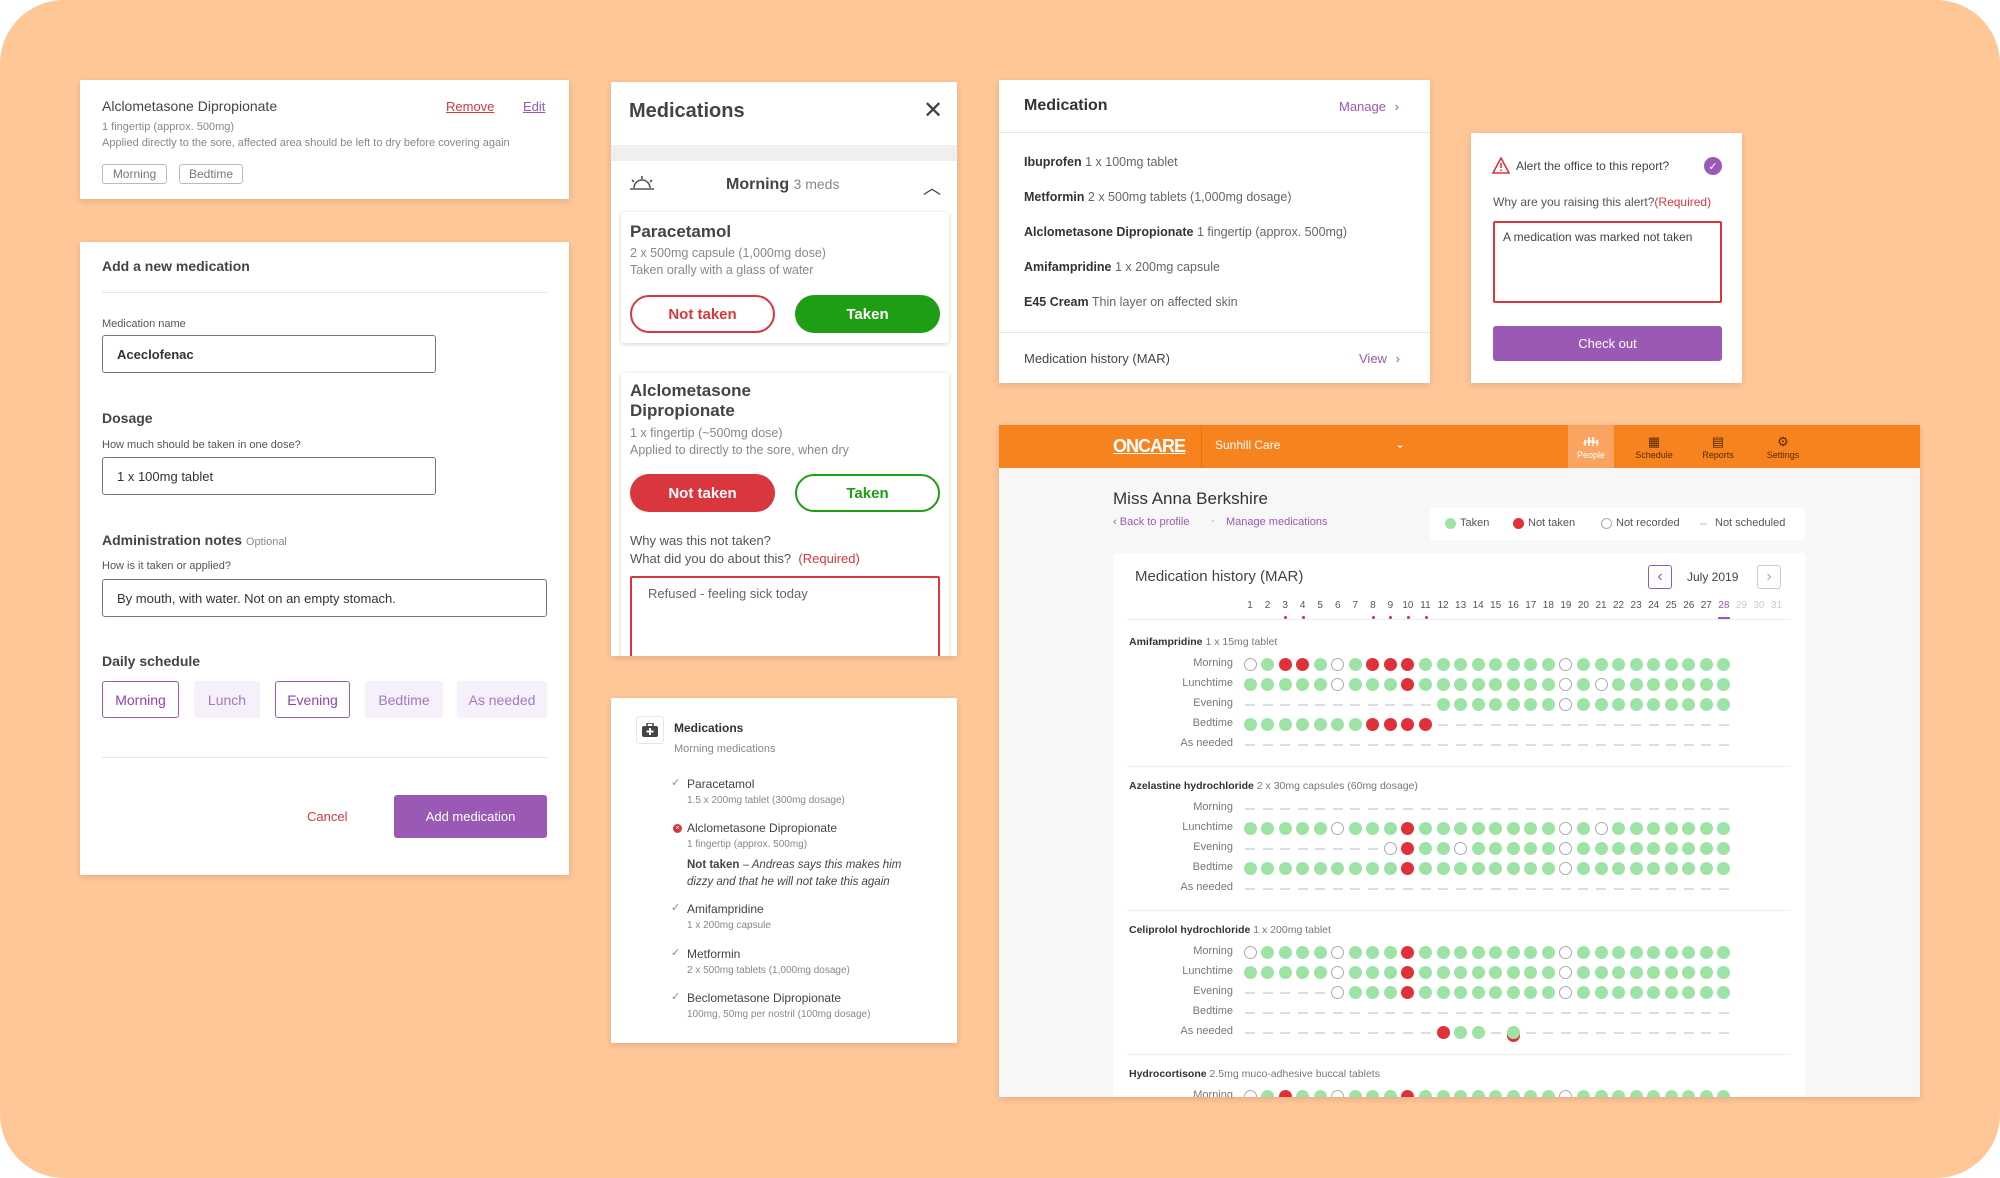 Image resolution: width=2000 pixels, height=1178 pixels. Describe the element at coordinates (1151, 522) in the screenshot. I see `back-to-profile-link: ‹ Back to profile` at that location.